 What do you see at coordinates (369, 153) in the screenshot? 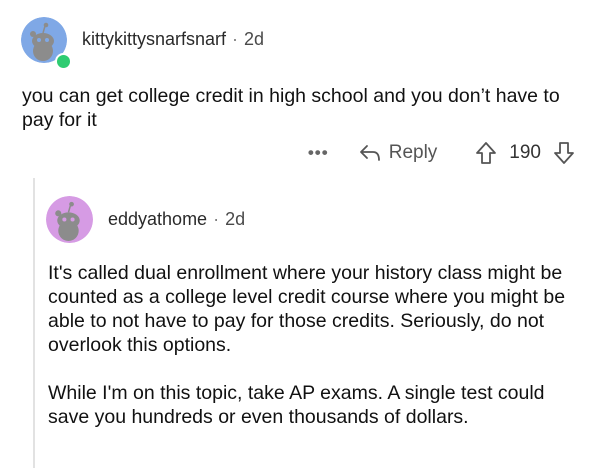
I see `reply-arrow-icon` at bounding box center [369, 153].